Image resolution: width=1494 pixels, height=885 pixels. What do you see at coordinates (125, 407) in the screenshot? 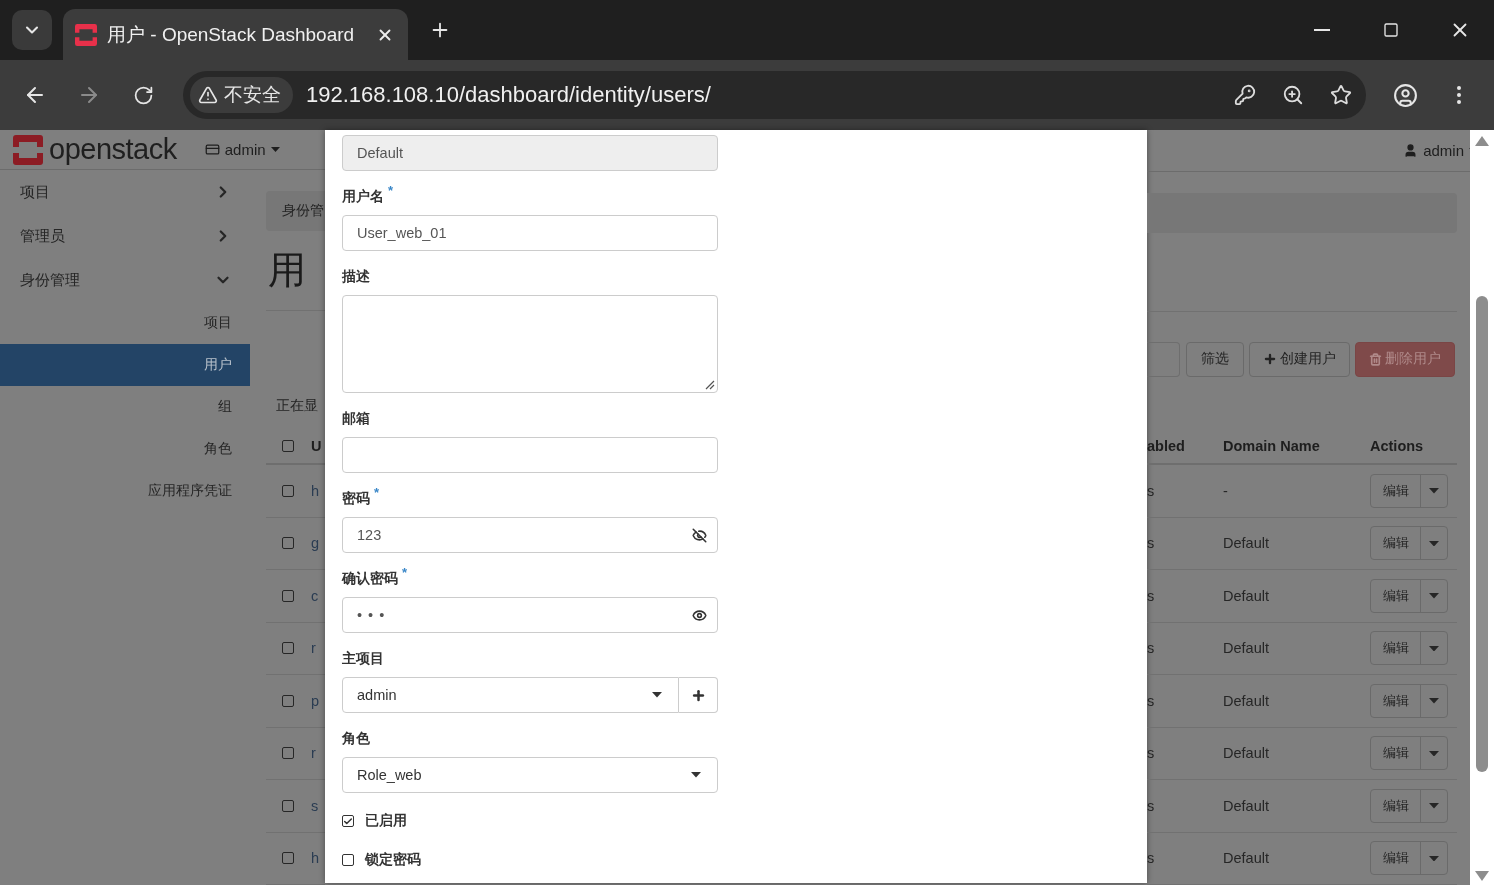
I see `sidebar-subitem: 组` at bounding box center [125, 407].